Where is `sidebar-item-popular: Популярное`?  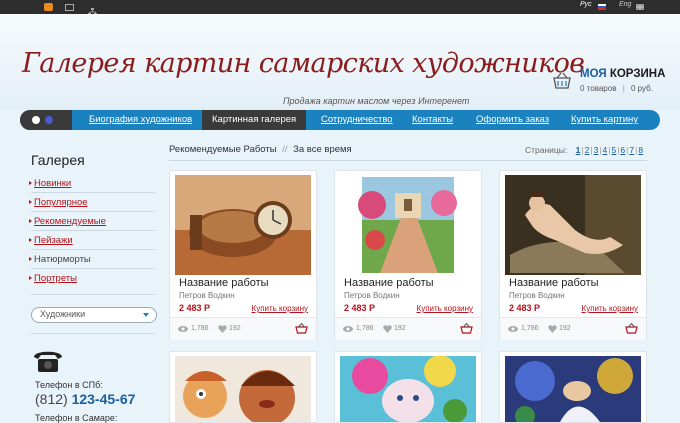
sidebar-item-popular: Популярное is located at coordinates (58, 202).